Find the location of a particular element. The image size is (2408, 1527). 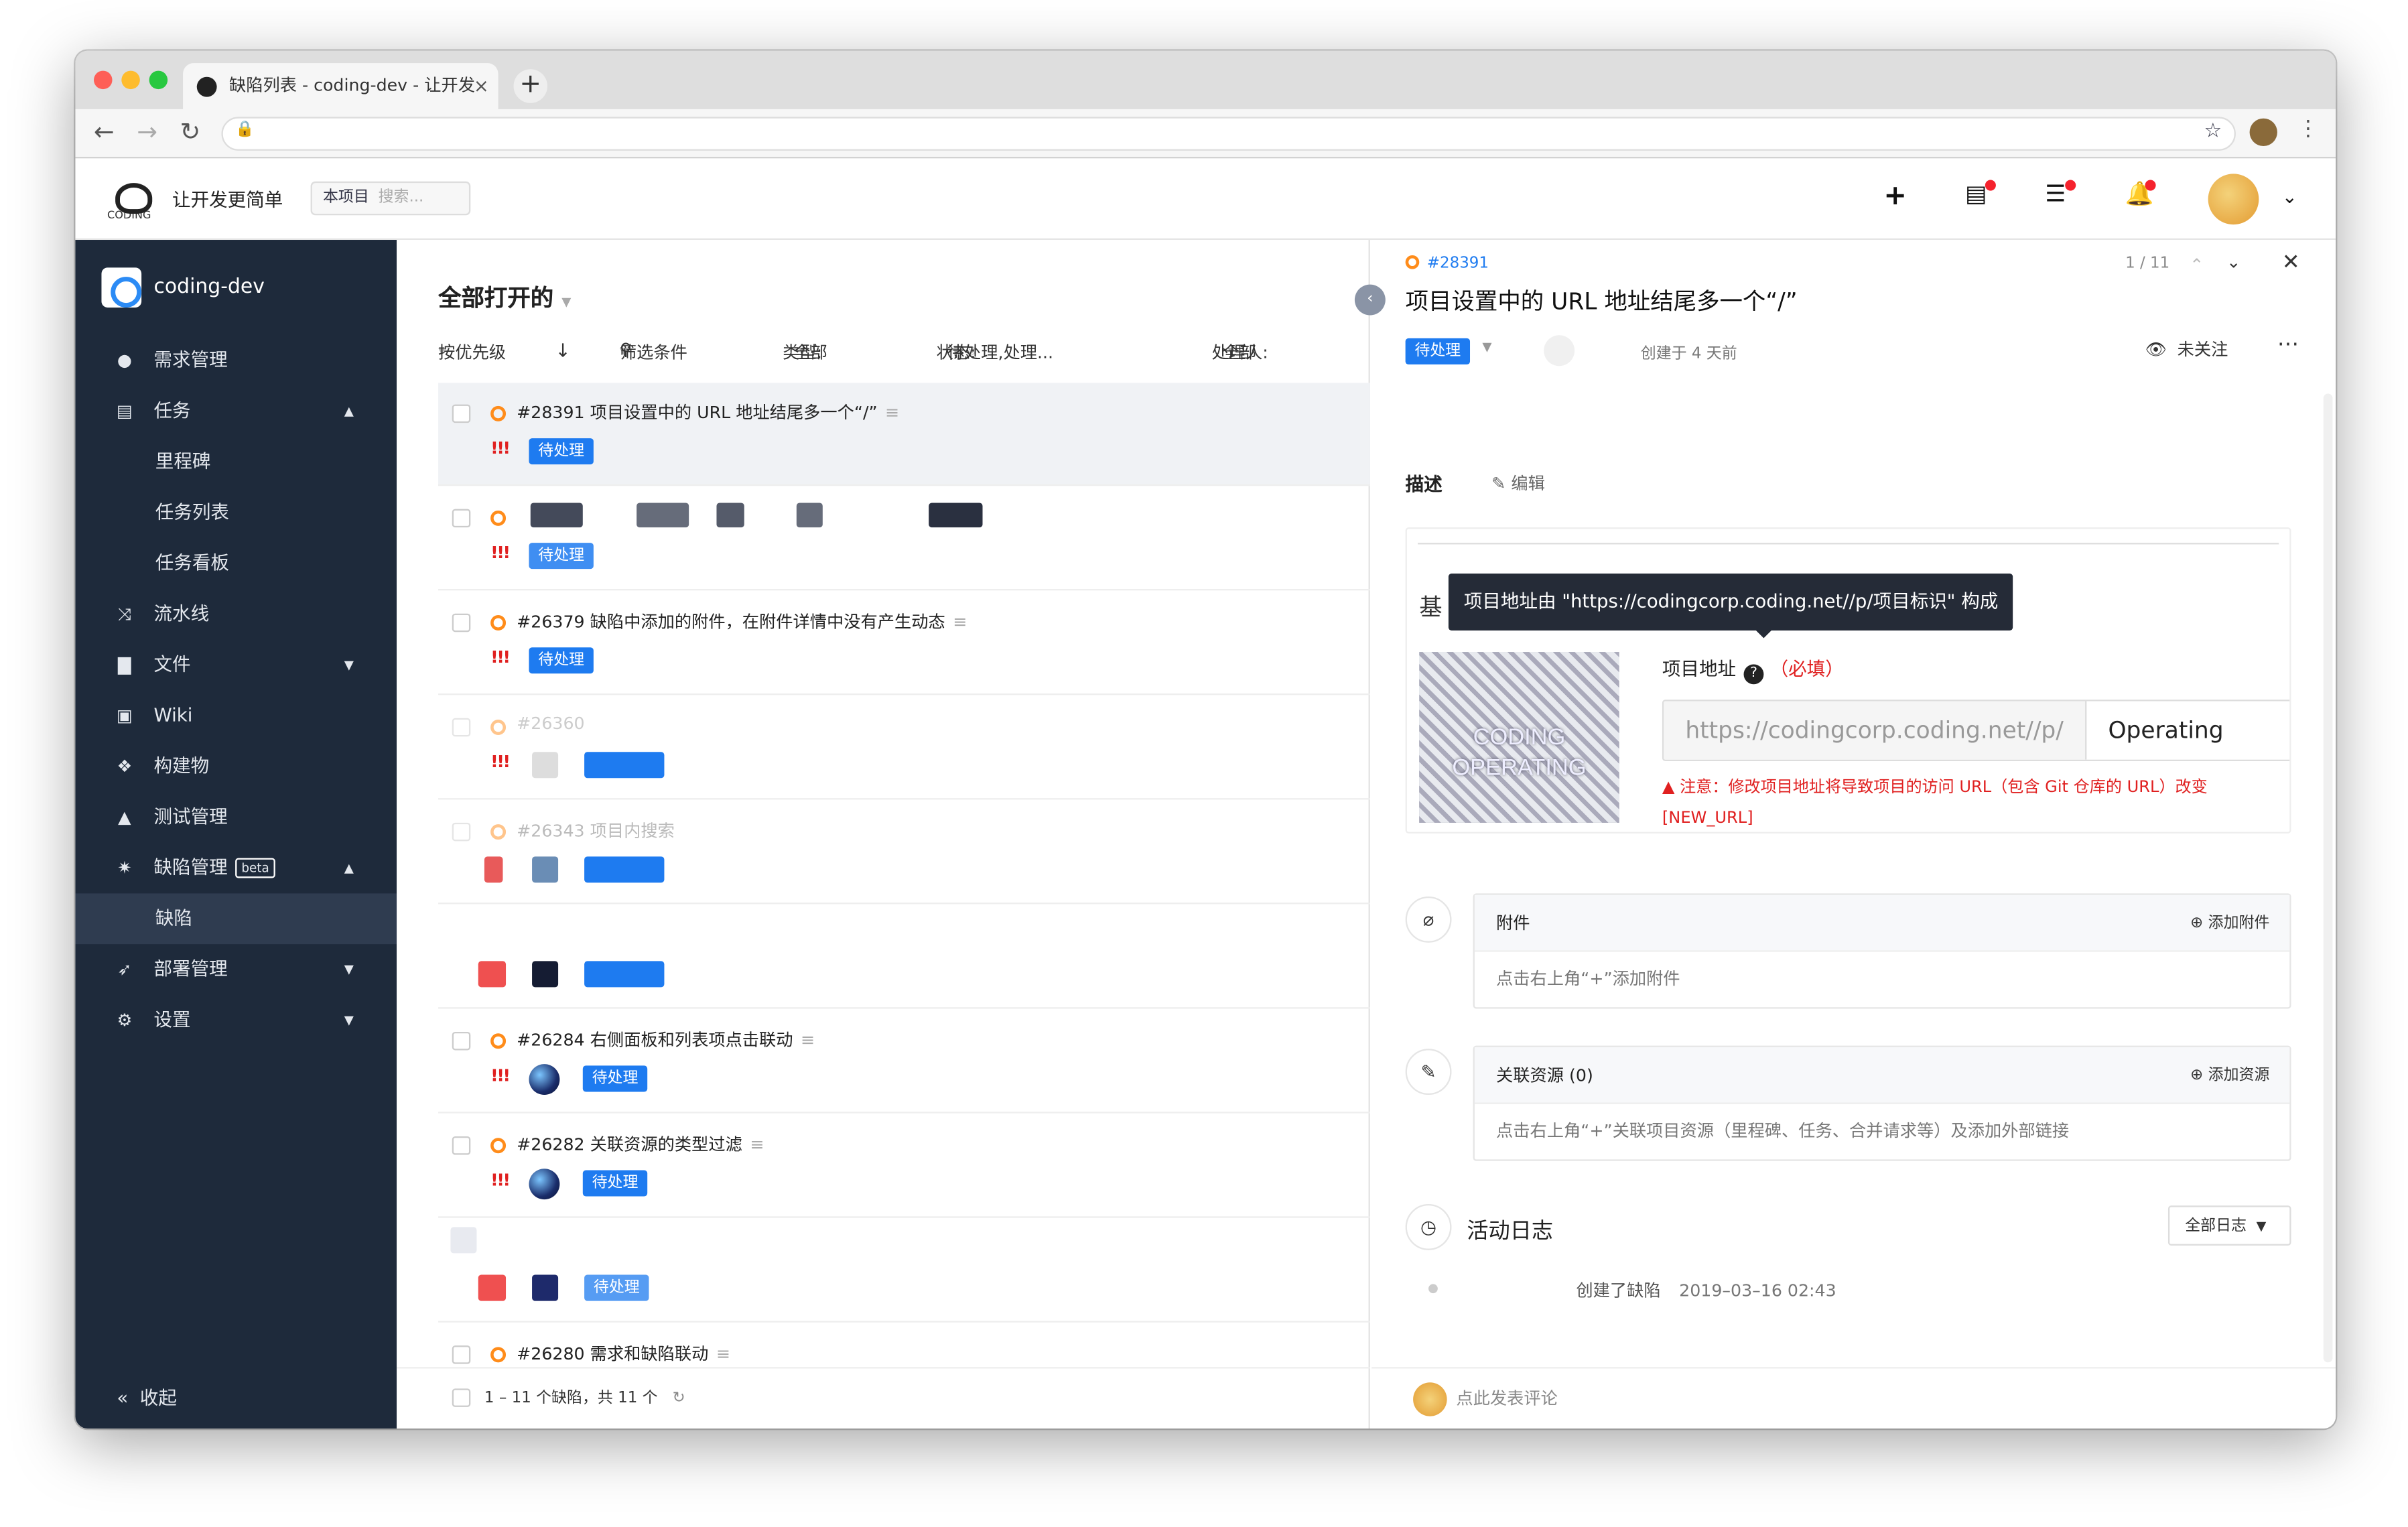

collapse-panel-icon: ‹ is located at coordinates (1370, 300).